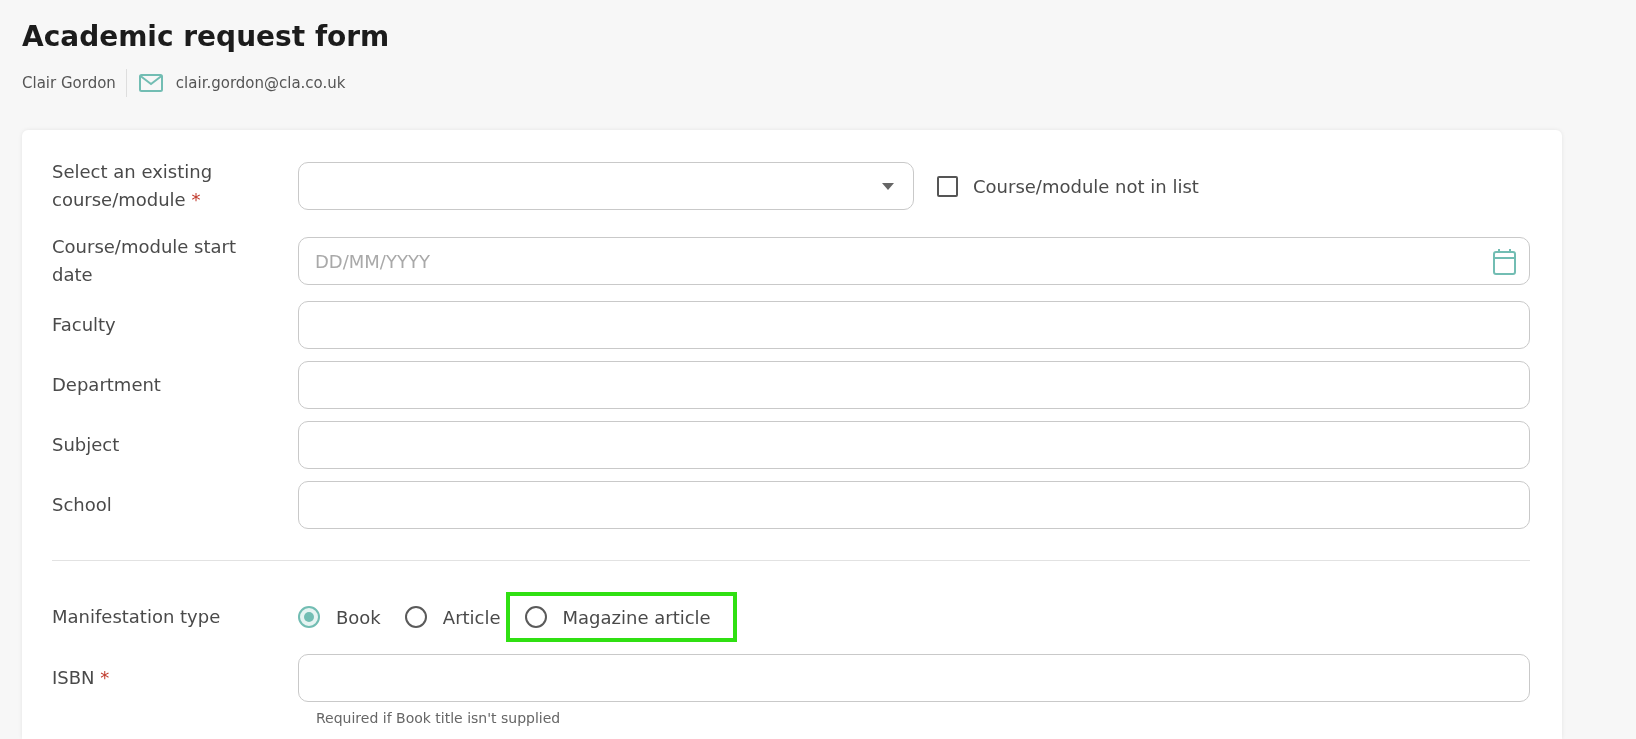 This screenshot has width=1636, height=739. What do you see at coordinates (206, 37) in the screenshot?
I see `page-title: Academic request form` at bounding box center [206, 37].